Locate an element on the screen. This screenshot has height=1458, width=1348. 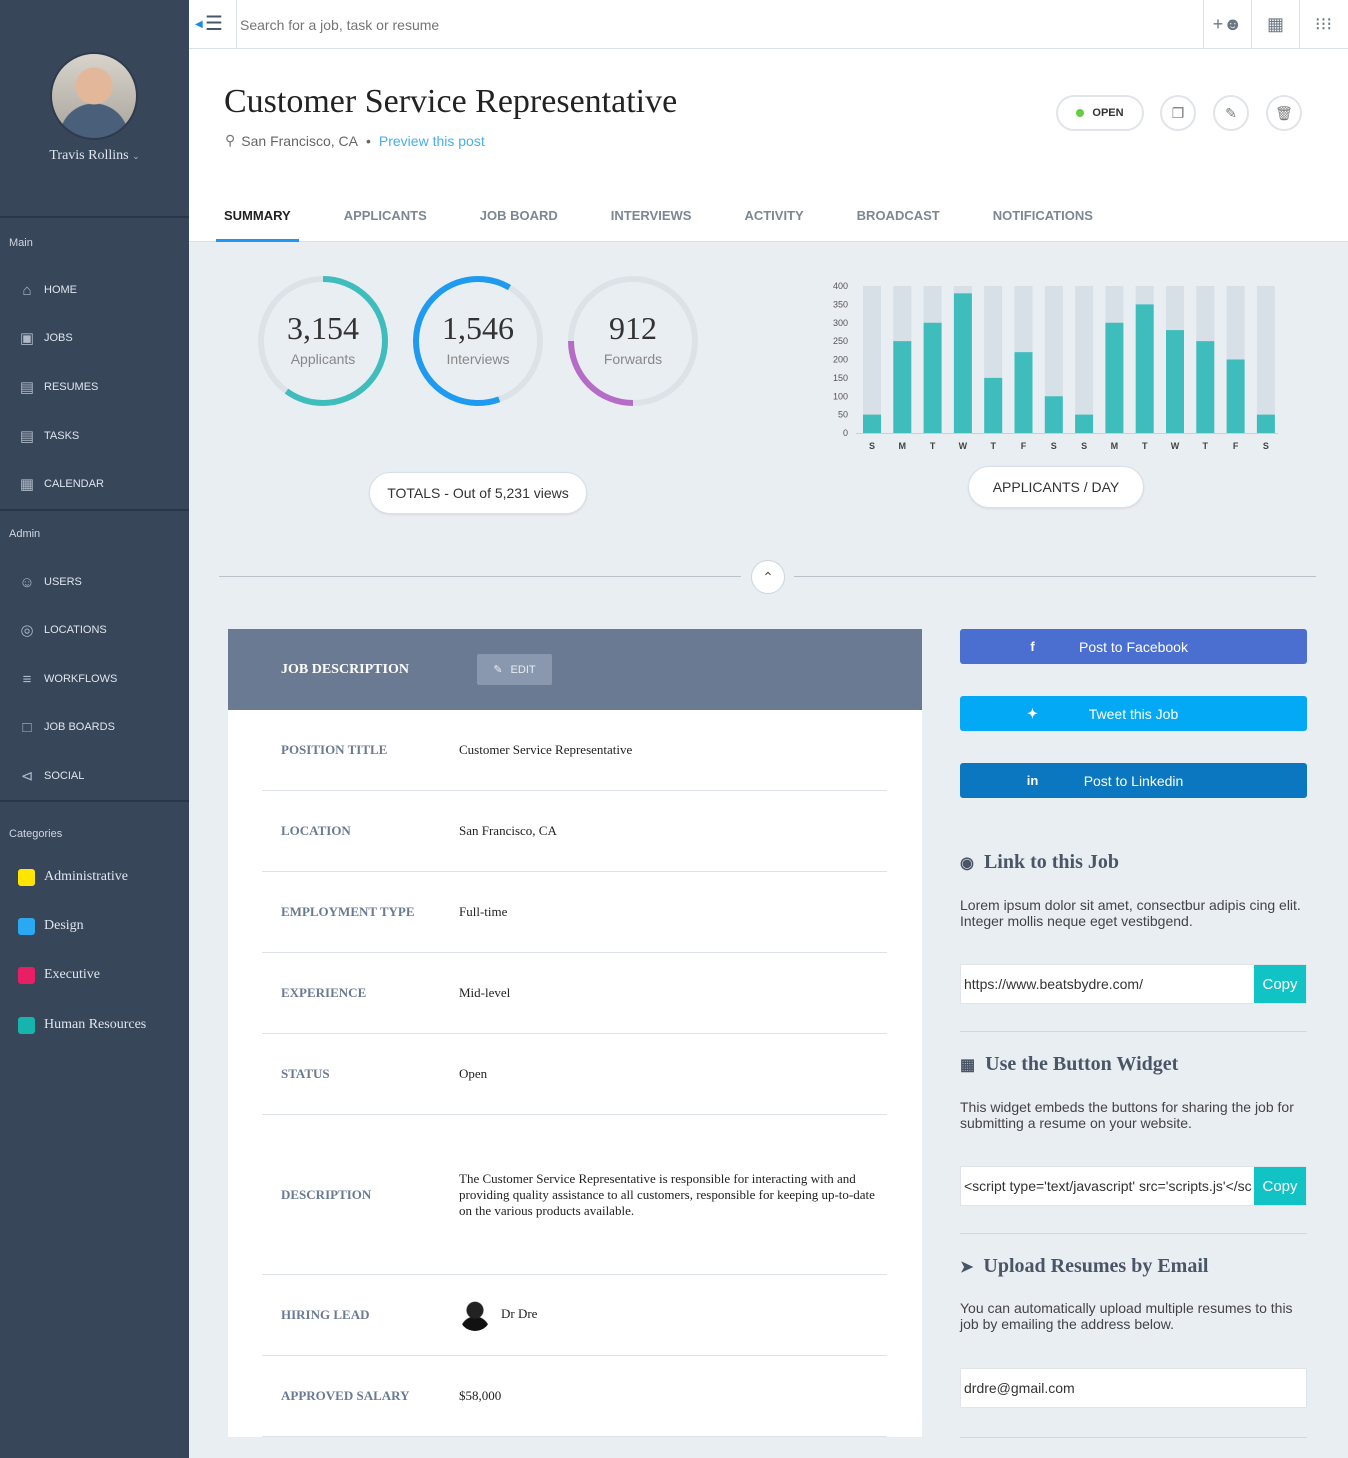
edit-description-button: ✎ EDIT is located at coordinates (514, 669).